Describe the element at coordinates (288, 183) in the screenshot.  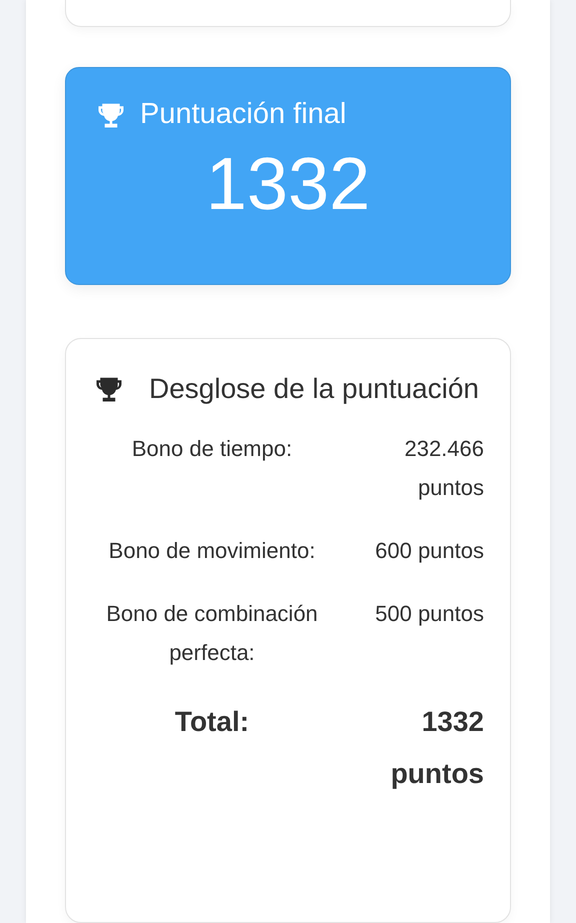
I see `final-score-value: 1332` at that location.